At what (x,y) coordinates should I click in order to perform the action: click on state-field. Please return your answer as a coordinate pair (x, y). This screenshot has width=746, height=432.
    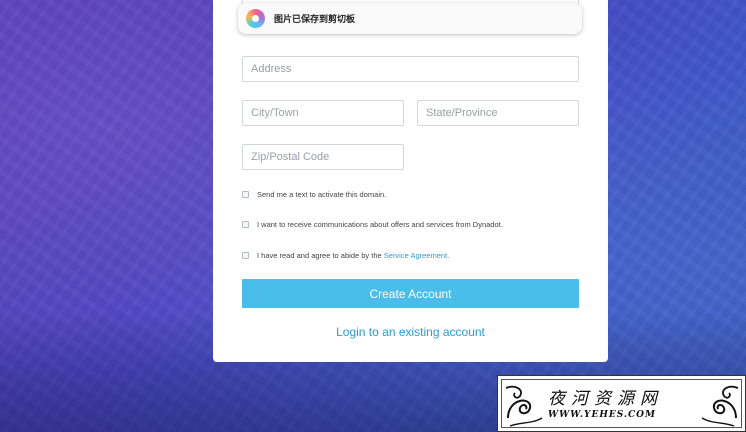
    Looking at the image, I should click on (498, 113).